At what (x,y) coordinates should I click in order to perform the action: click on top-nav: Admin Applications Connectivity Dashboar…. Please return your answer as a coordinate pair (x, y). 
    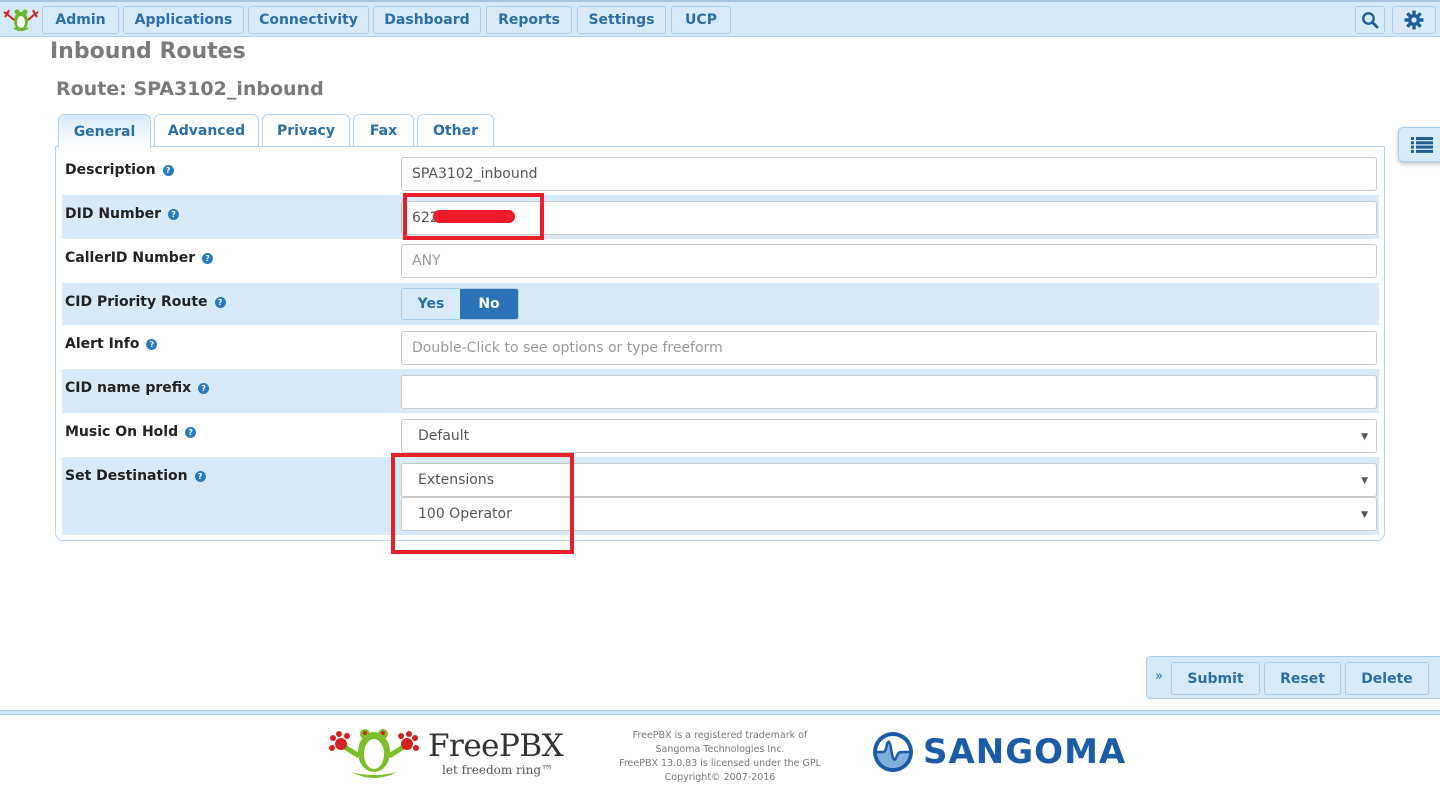
    Looking at the image, I should click on (720, 18).